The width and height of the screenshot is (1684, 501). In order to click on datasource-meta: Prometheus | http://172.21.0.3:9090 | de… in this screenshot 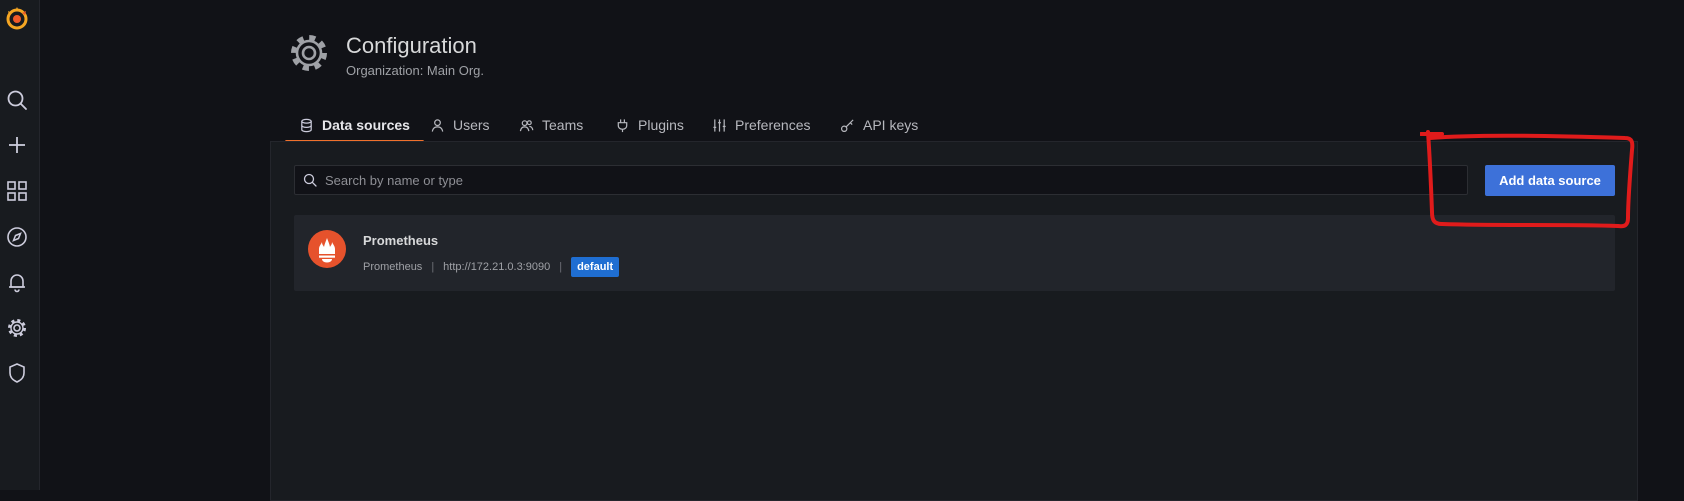, I will do `click(491, 267)`.